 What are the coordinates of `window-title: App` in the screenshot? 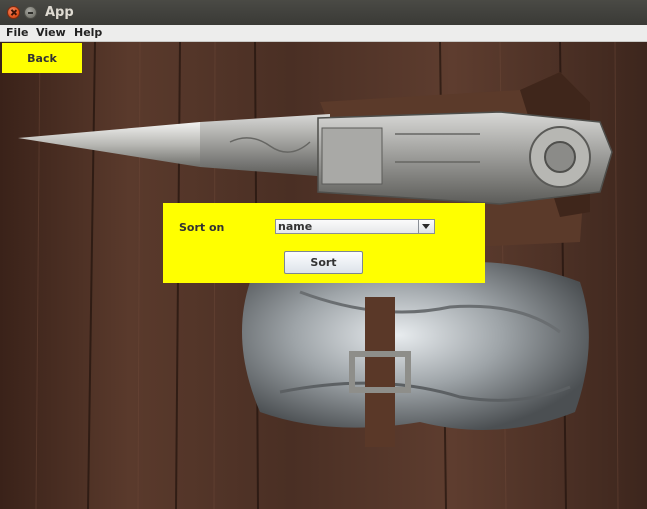 It's located at (59, 12).